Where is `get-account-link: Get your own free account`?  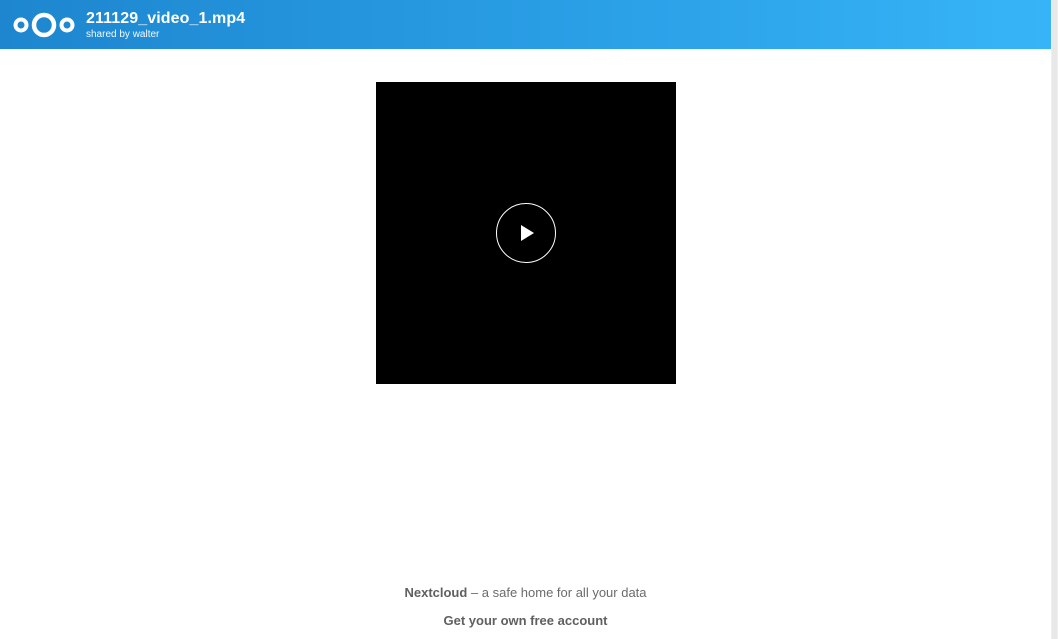 get-account-link: Get your own free account is located at coordinates (526, 621).